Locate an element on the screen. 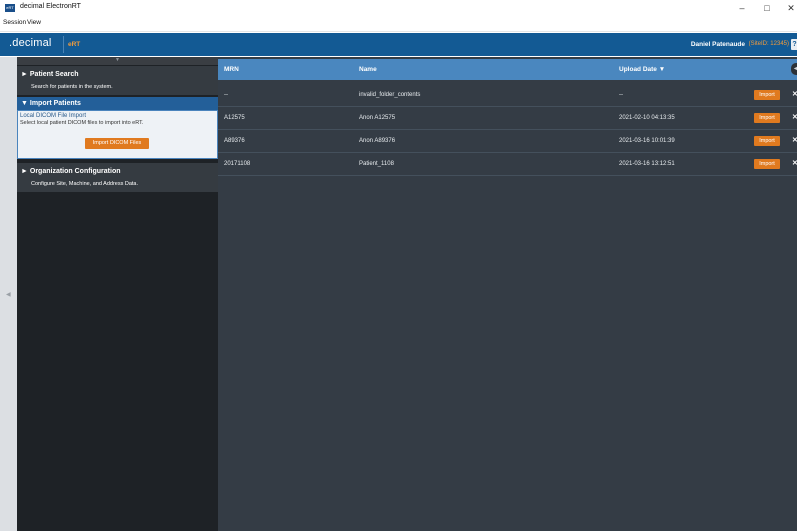  window-titlebar: eRT decimal ElectronRT – □ ✕ is located at coordinates (398, 8).